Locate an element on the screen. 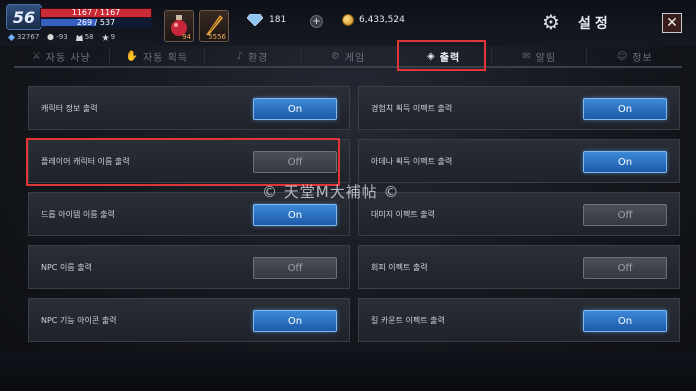  close-icon: ✕ is located at coordinates (672, 23).